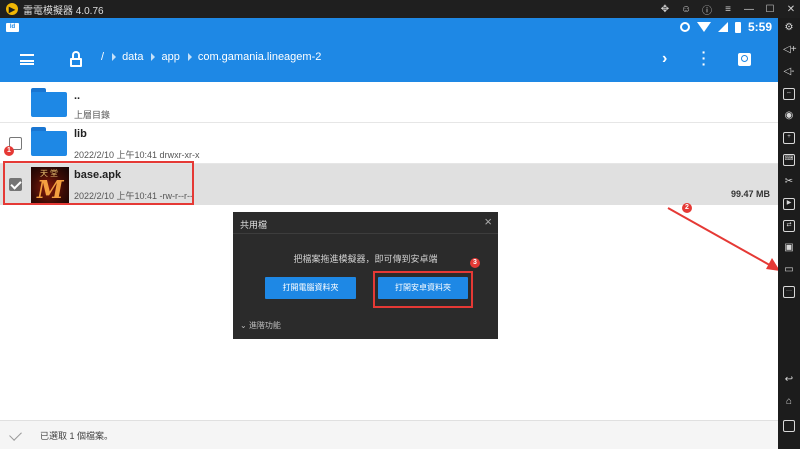 Image resolution: width=800 pixels, height=449 pixels. I want to click on file-manager-appbar: / data app com.gamania.lineagem-2 › · · ·, so click(389, 60).